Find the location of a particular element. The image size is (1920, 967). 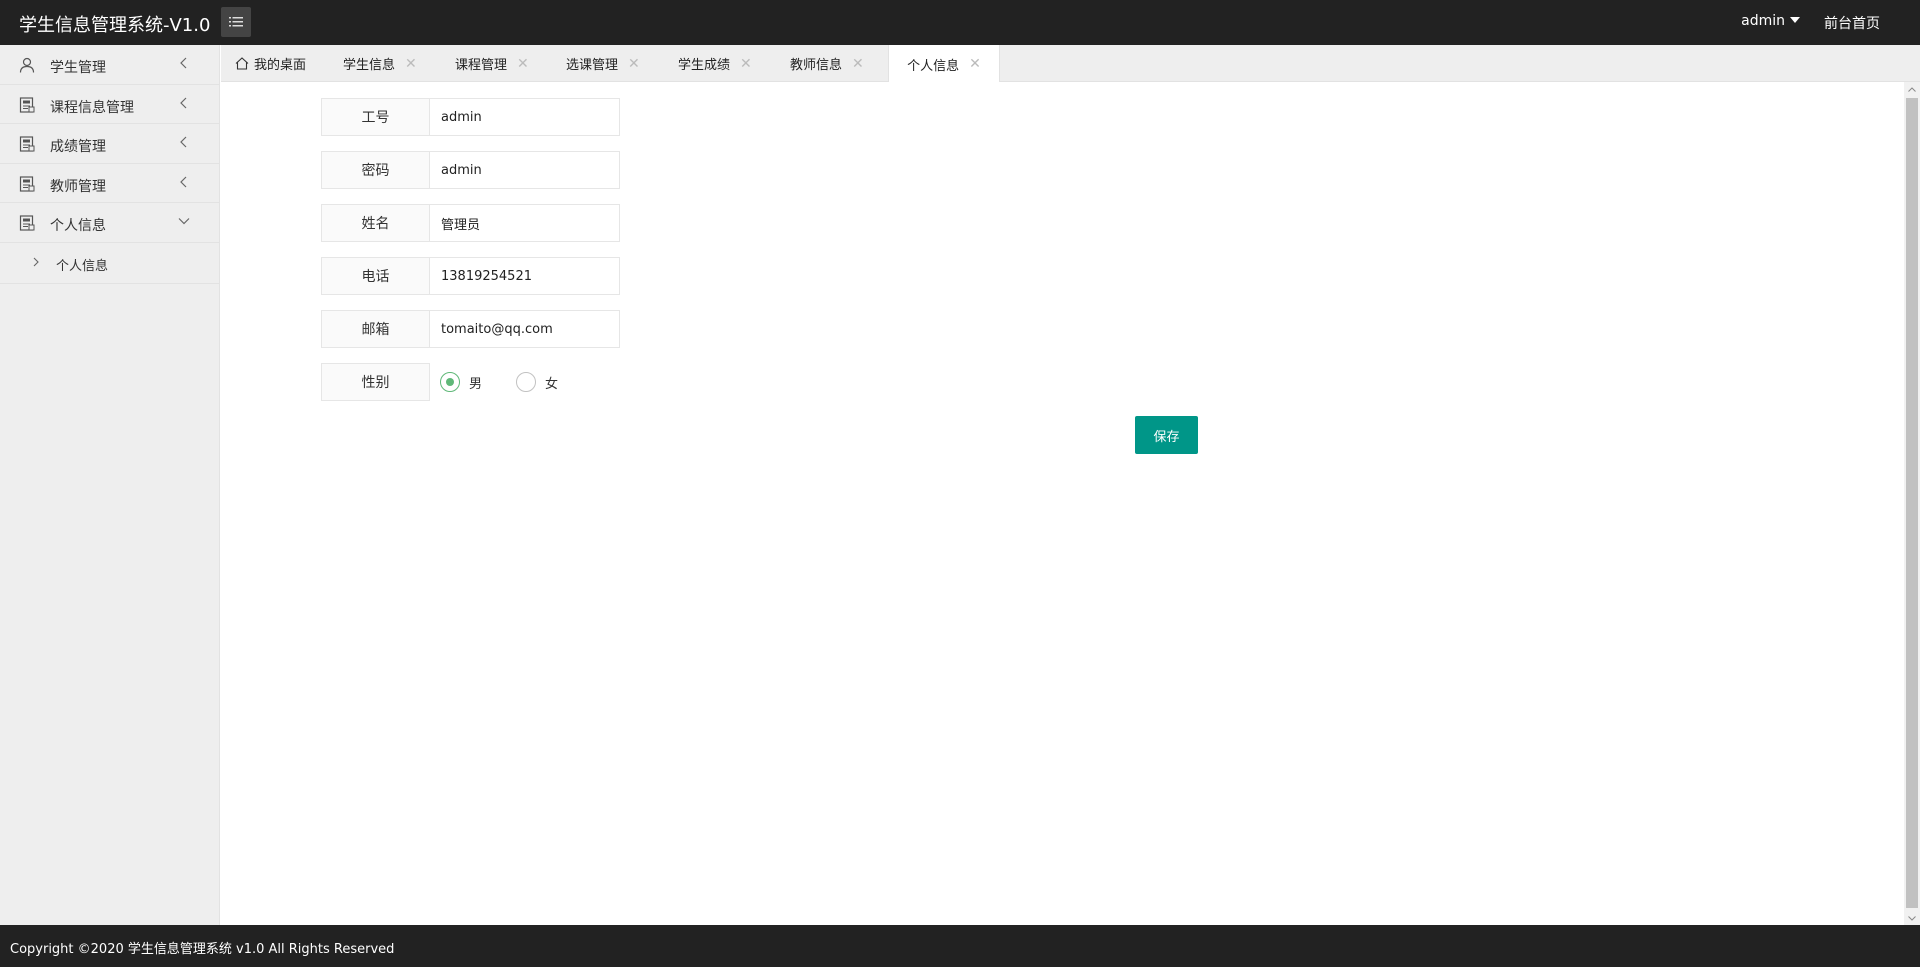

form-row-email: 邮箱 is located at coordinates (470, 329).